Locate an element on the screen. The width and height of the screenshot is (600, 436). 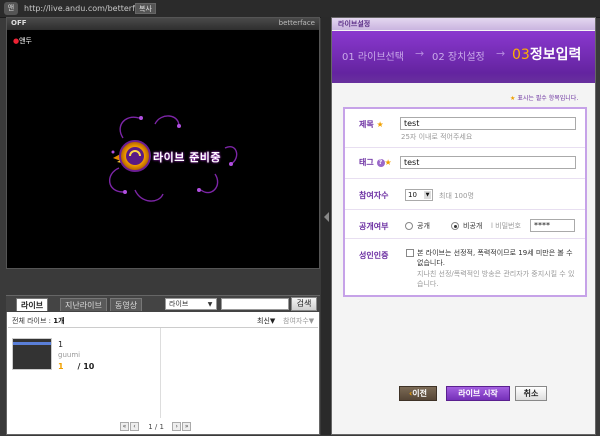
visibility-label: 공개여부 is located at coordinates (374, 226).